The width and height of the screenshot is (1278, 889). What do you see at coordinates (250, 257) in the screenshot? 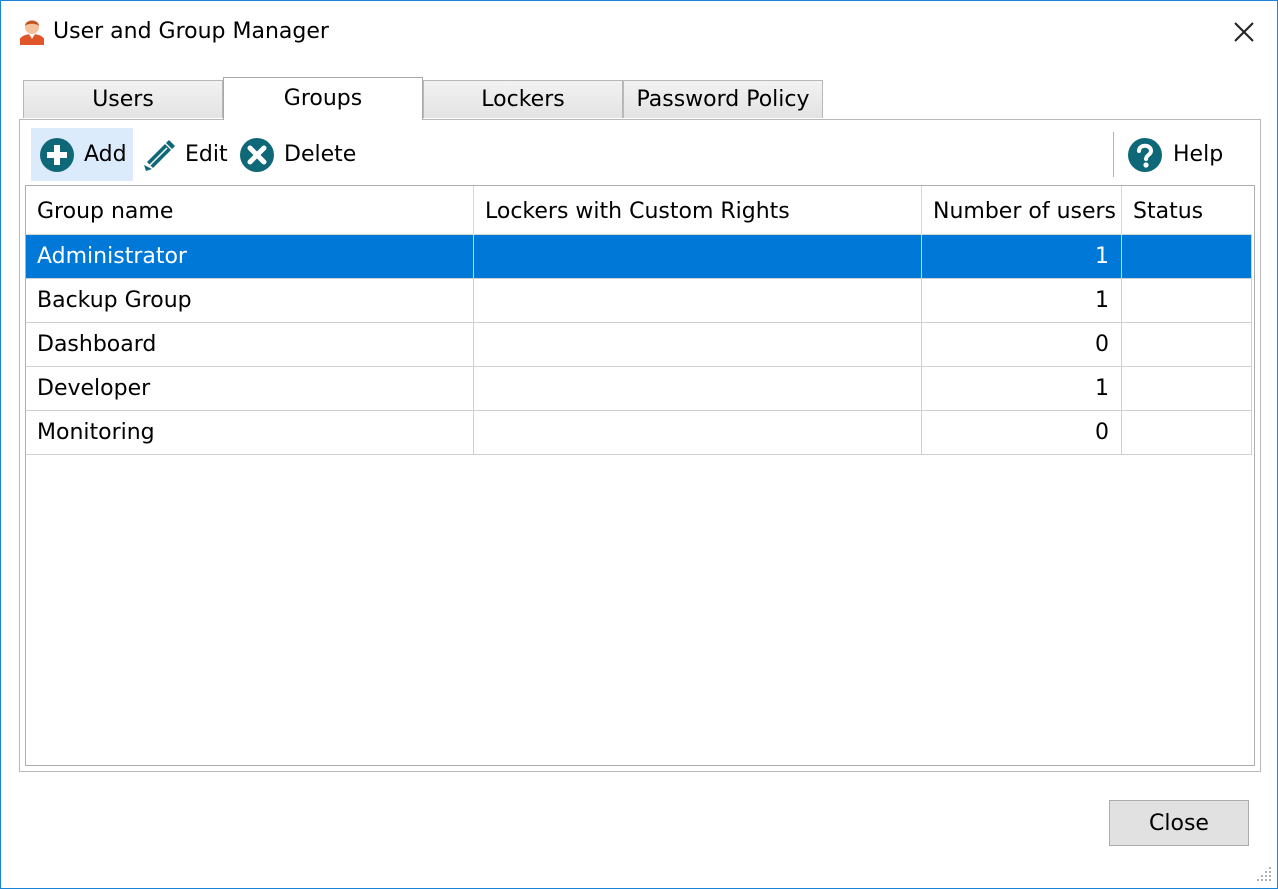
I see `group-name-cell: Administrator` at bounding box center [250, 257].